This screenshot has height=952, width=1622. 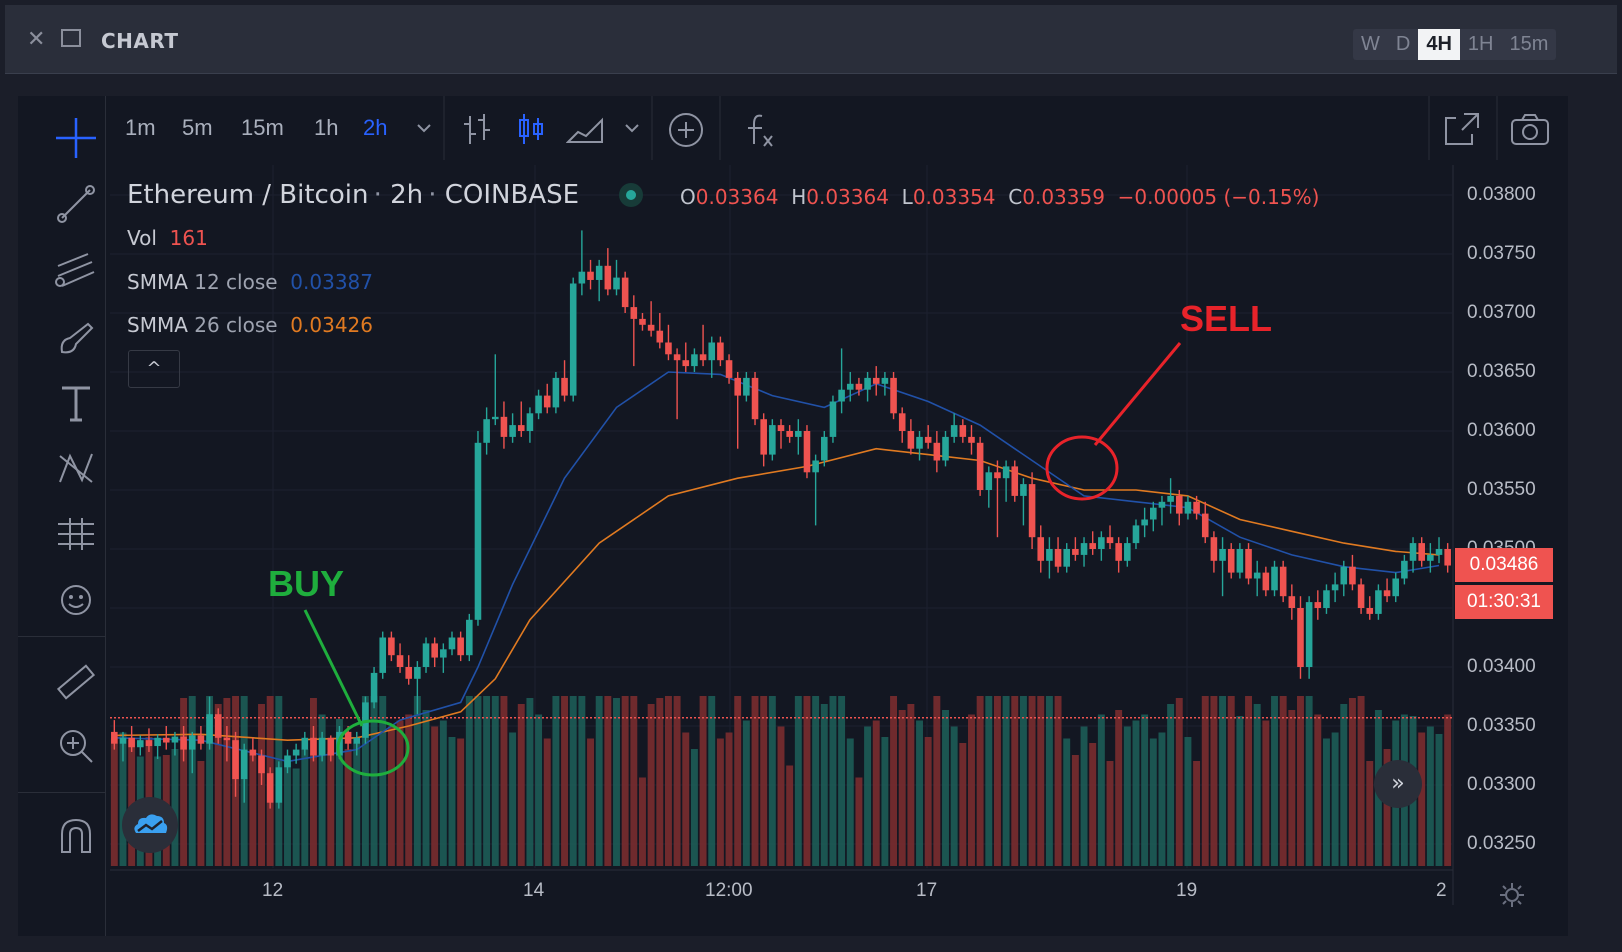 I want to click on sell-arrow, so click(x=1137, y=394).